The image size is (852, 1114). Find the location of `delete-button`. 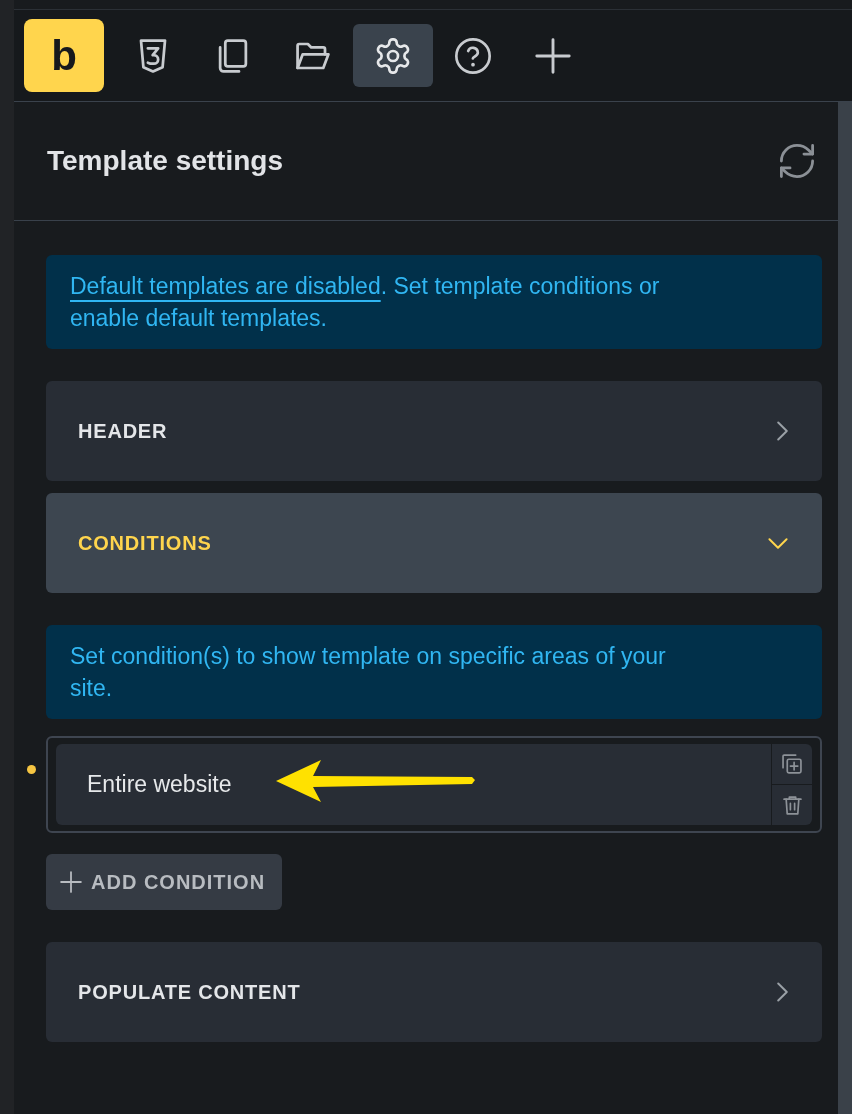

delete-button is located at coordinates (792, 805).